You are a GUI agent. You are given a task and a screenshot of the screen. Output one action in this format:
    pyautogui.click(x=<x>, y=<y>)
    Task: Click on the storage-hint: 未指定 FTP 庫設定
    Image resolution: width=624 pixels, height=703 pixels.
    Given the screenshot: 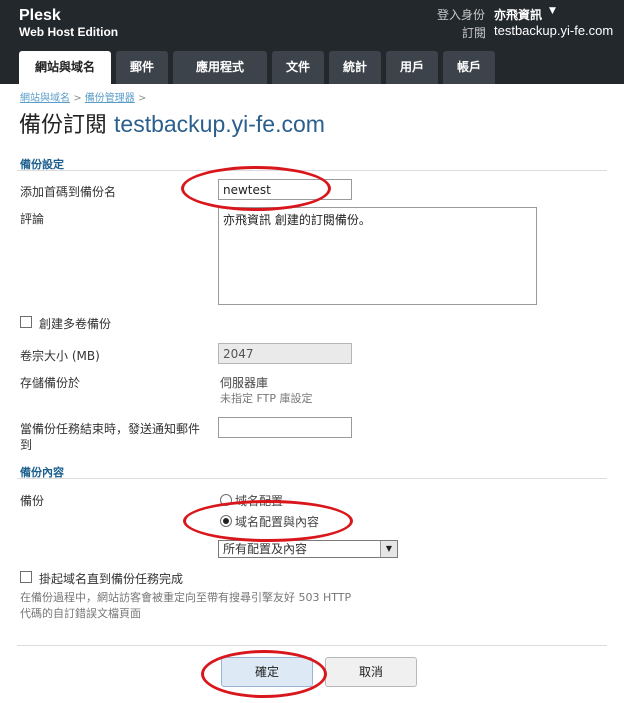 What is the action you would take?
    pyautogui.click(x=266, y=398)
    